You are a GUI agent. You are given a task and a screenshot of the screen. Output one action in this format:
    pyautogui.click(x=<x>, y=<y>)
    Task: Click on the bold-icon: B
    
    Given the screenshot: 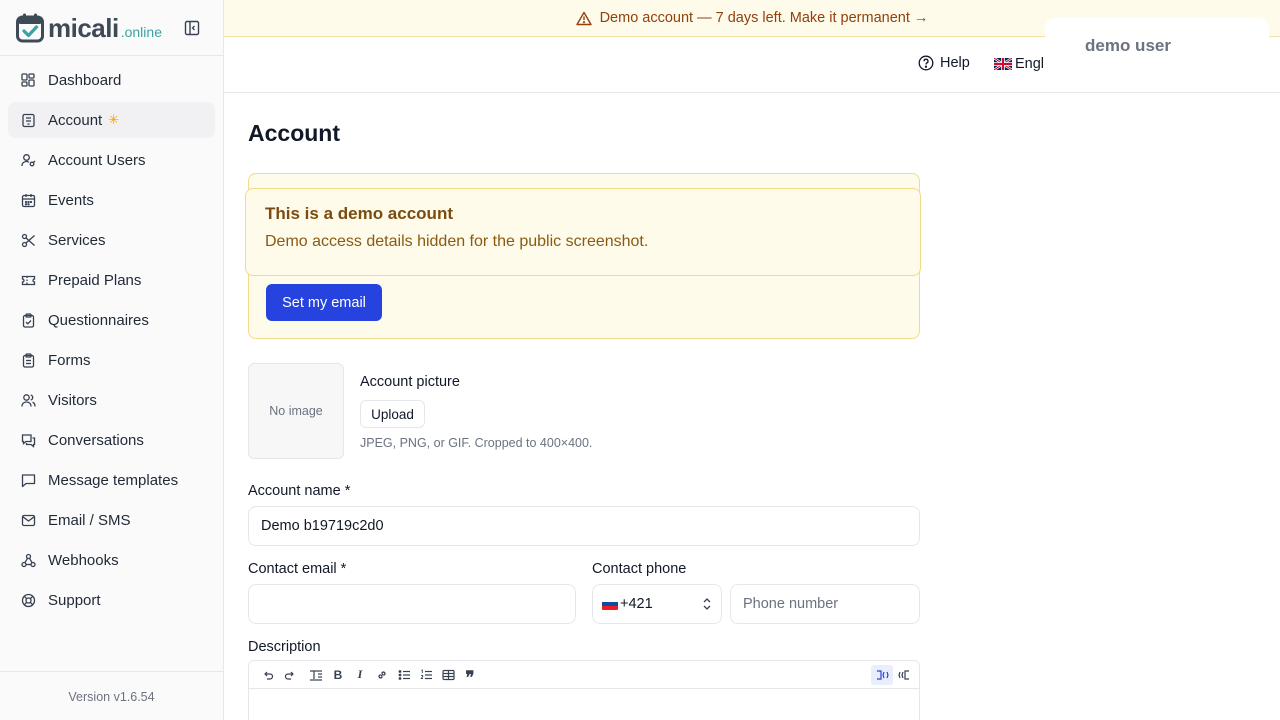 What is the action you would take?
    pyautogui.click(x=338, y=675)
    